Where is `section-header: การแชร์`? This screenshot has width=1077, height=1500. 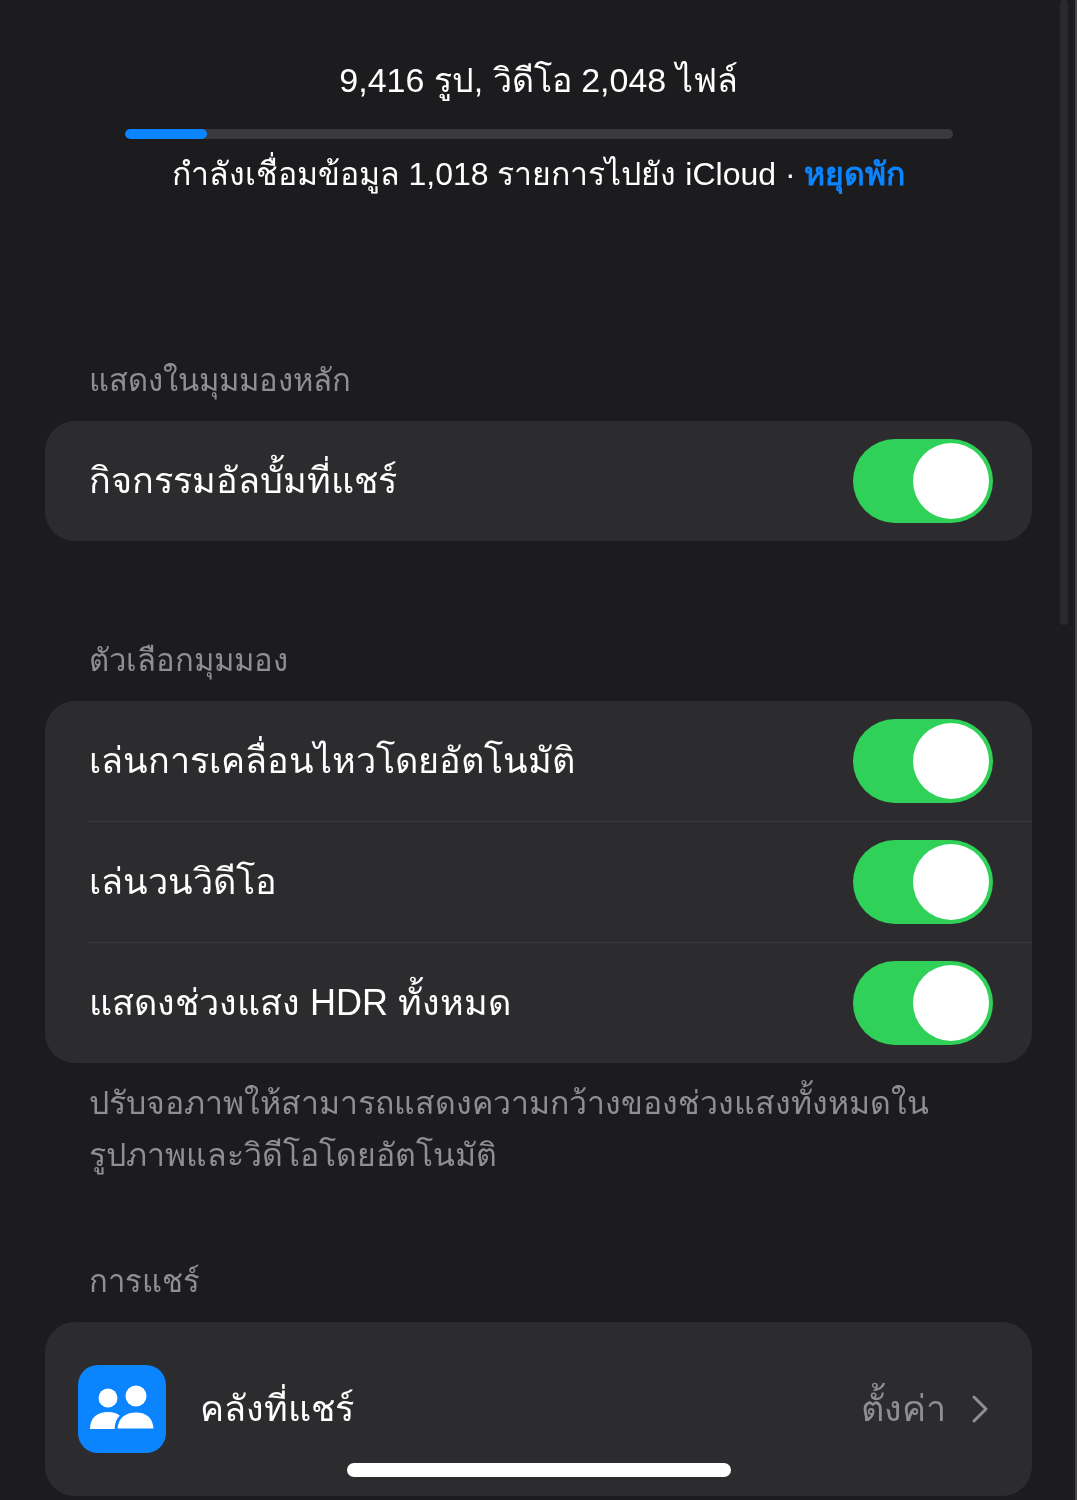
section-header: การแชร์ is located at coordinates (144, 1282).